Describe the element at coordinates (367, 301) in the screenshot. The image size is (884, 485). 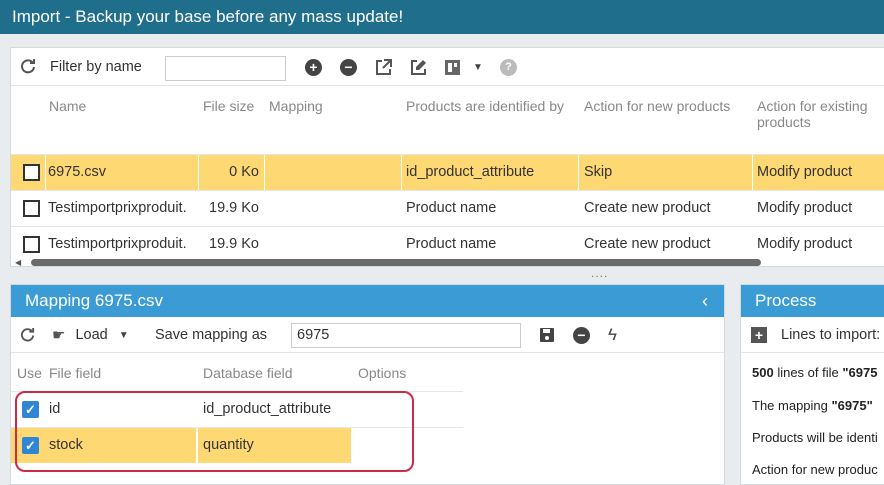
I see `mapping-panel-header: Mapping 6975.csv ‹` at that location.